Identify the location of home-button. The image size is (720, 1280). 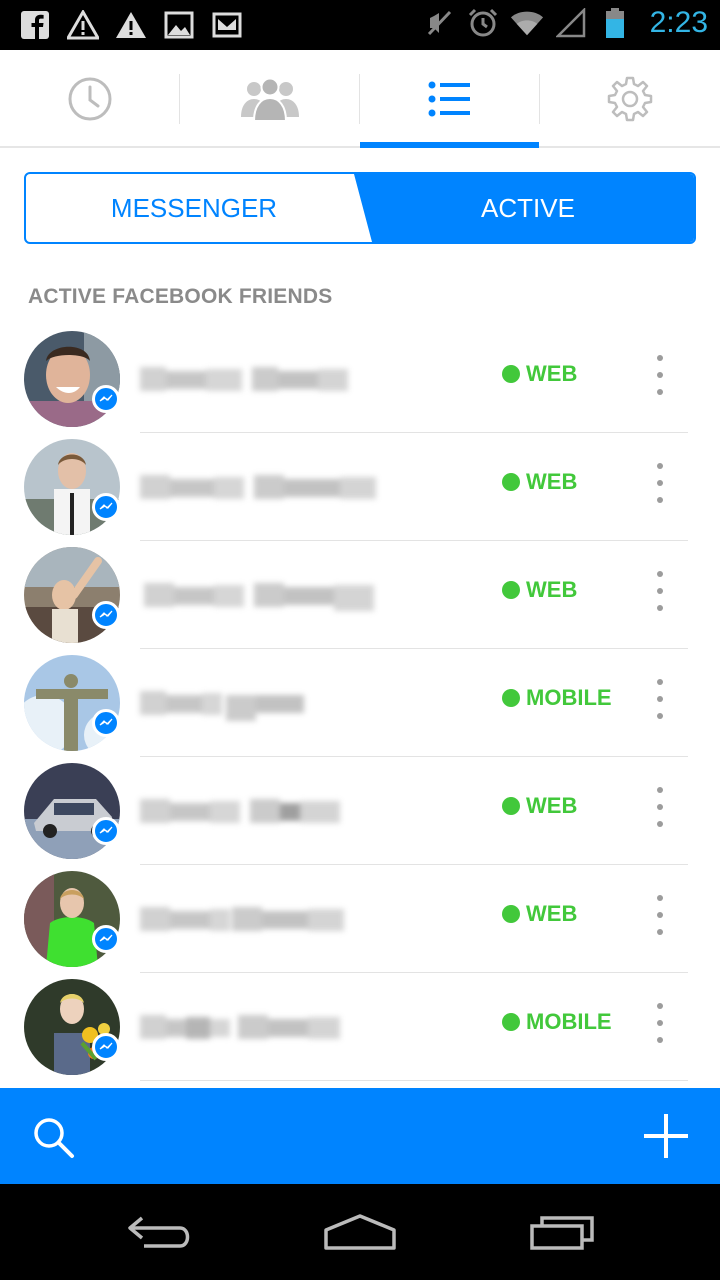
(360, 1232).